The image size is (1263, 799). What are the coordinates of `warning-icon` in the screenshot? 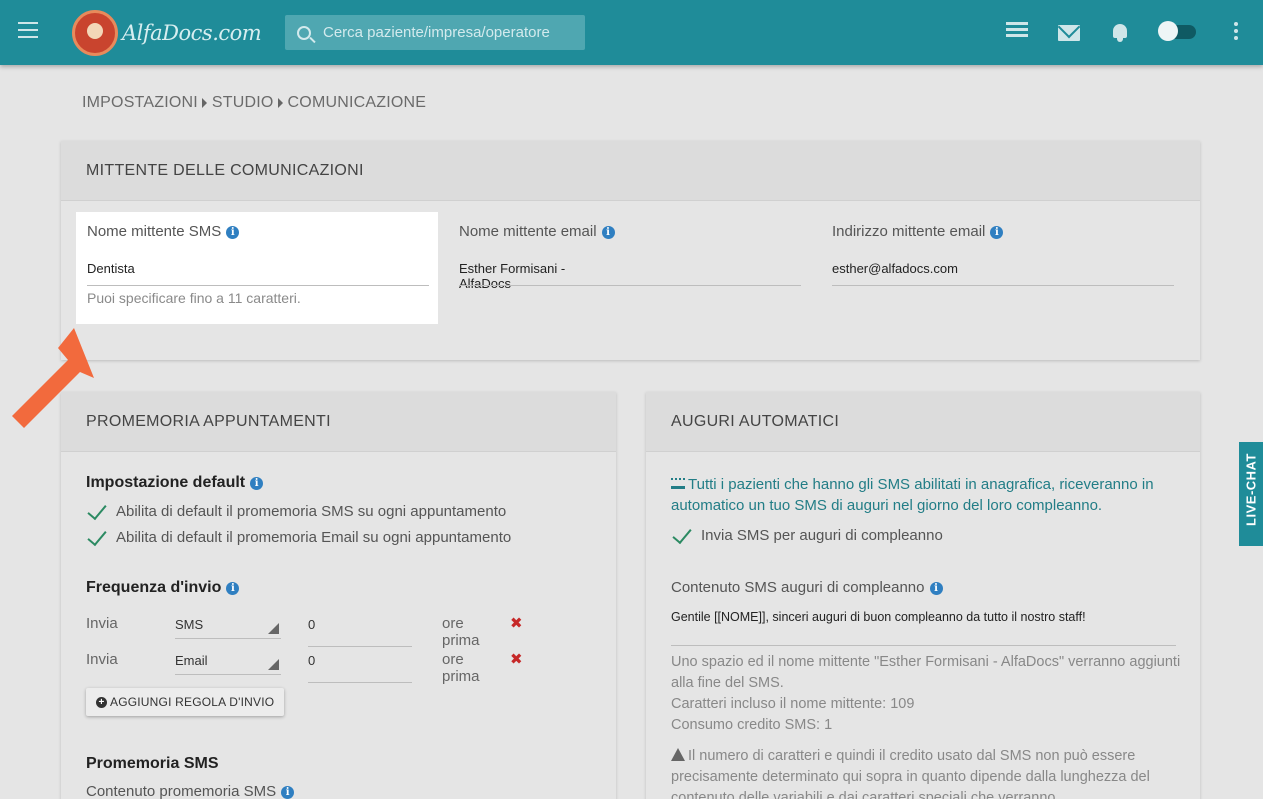 It's located at (678, 754).